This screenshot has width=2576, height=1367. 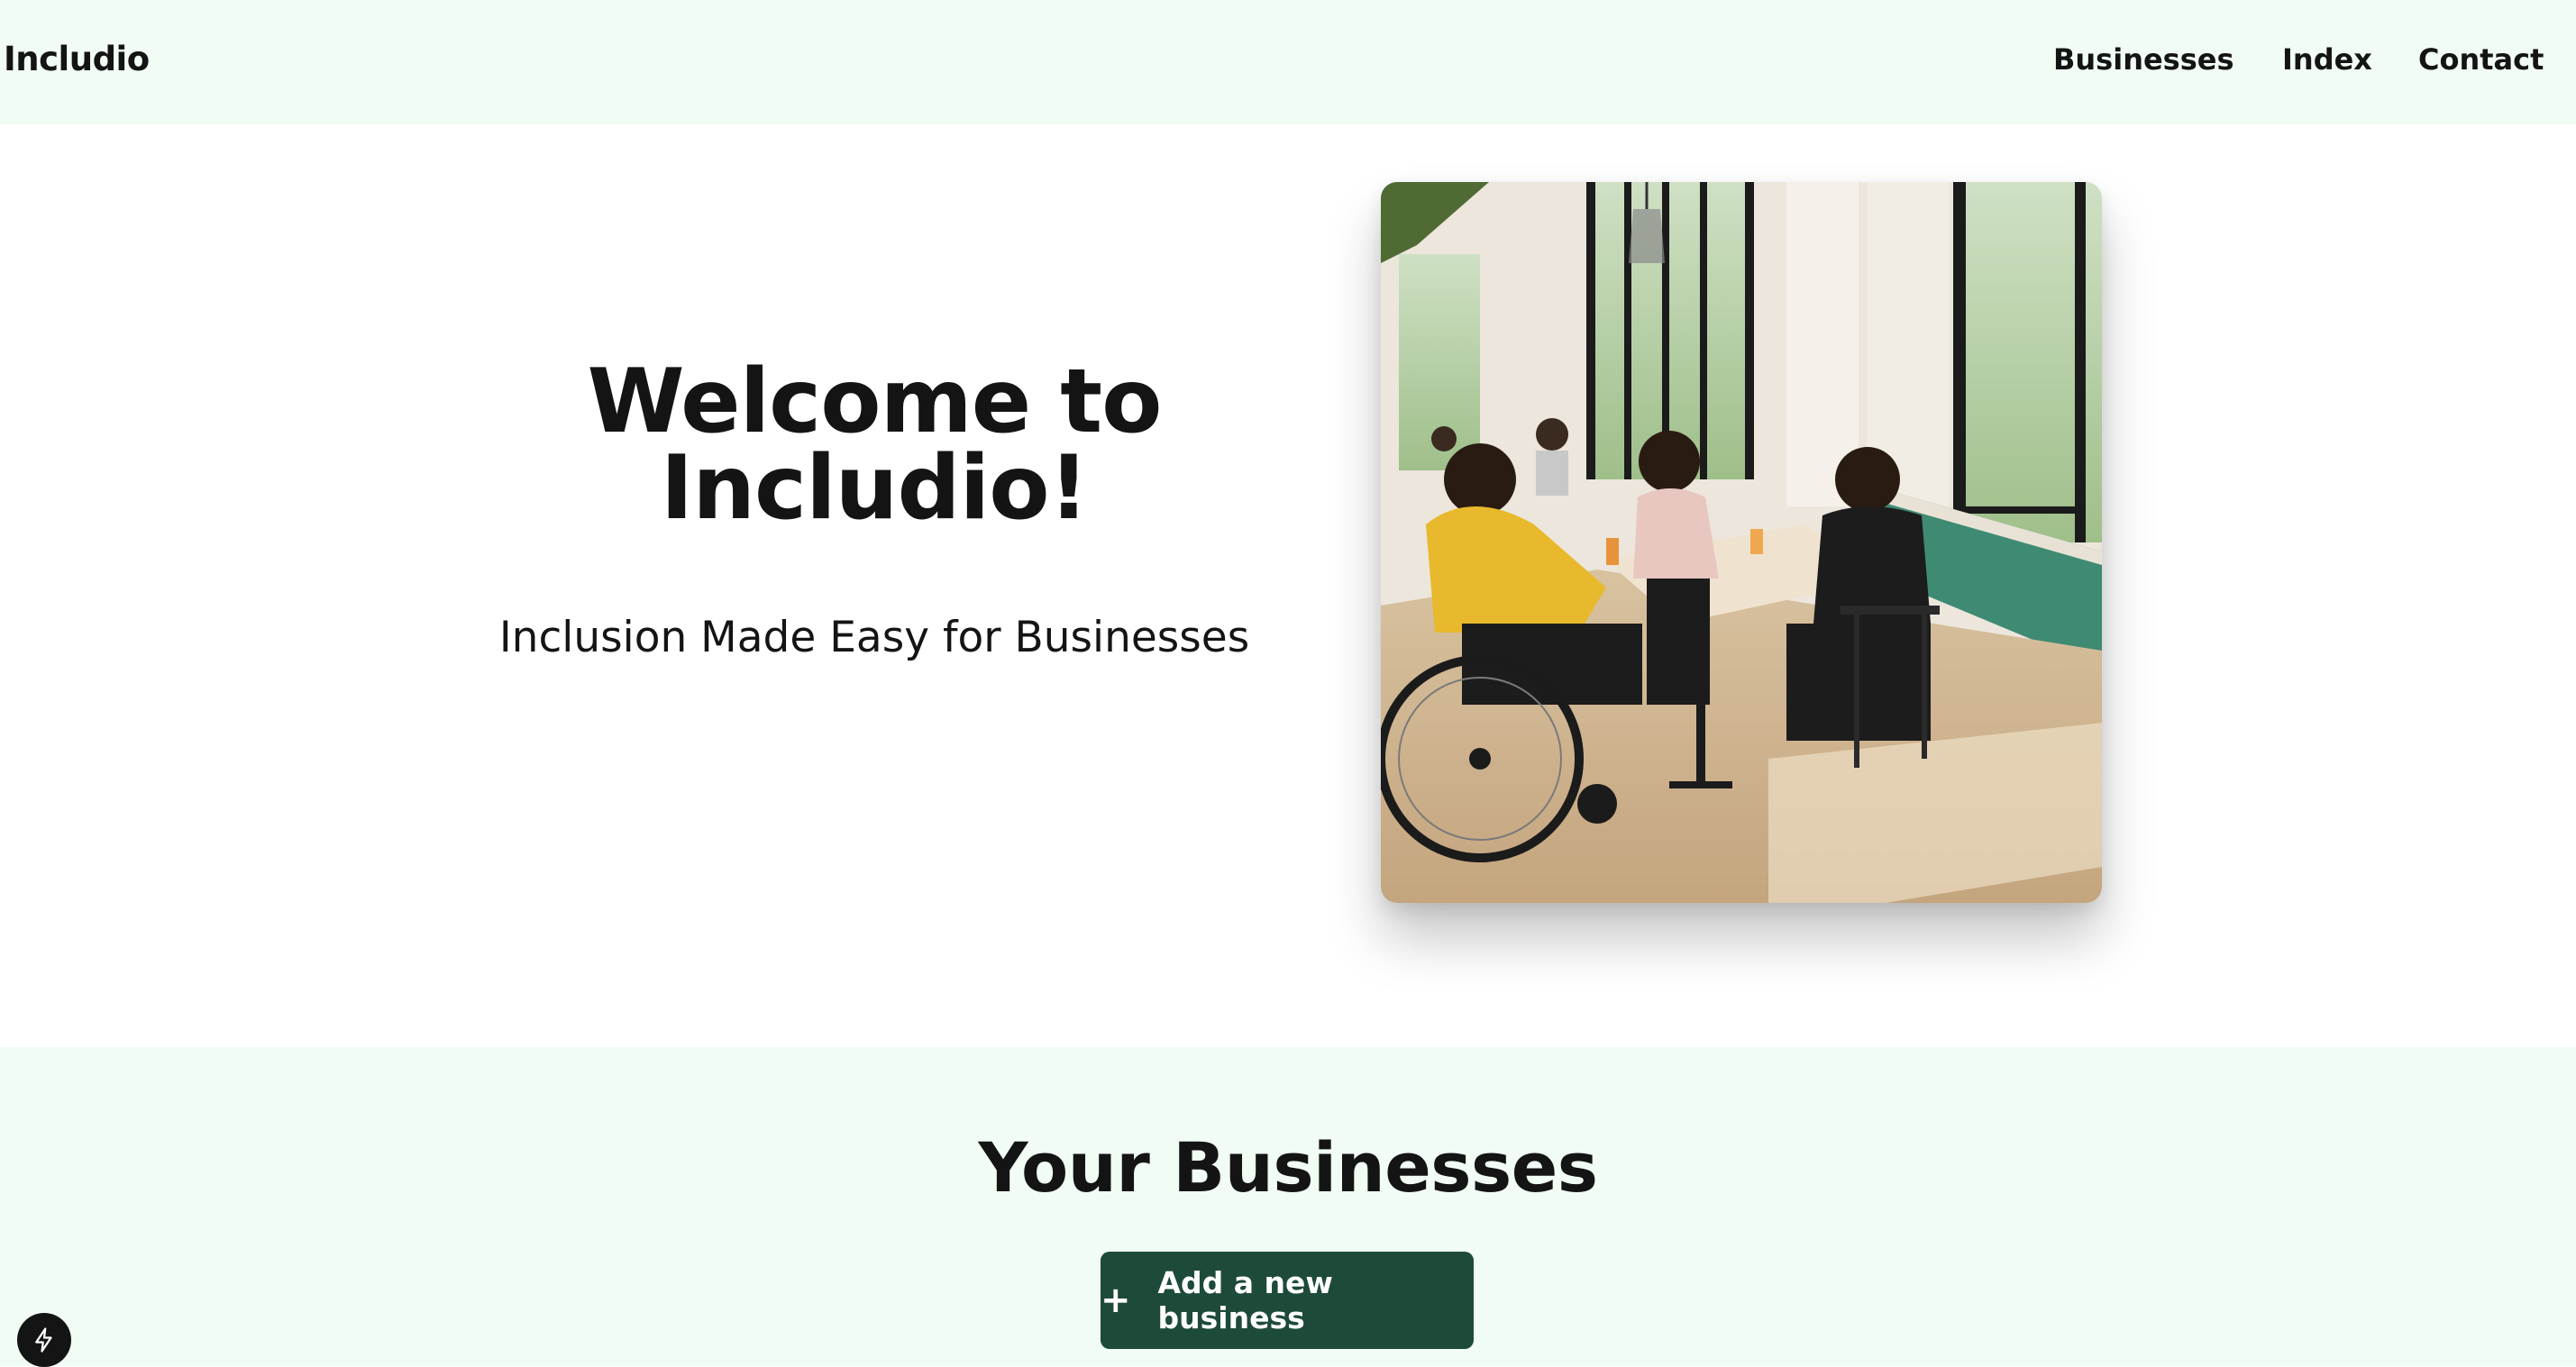 I want to click on hero-image, so click(x=1741, y=542).